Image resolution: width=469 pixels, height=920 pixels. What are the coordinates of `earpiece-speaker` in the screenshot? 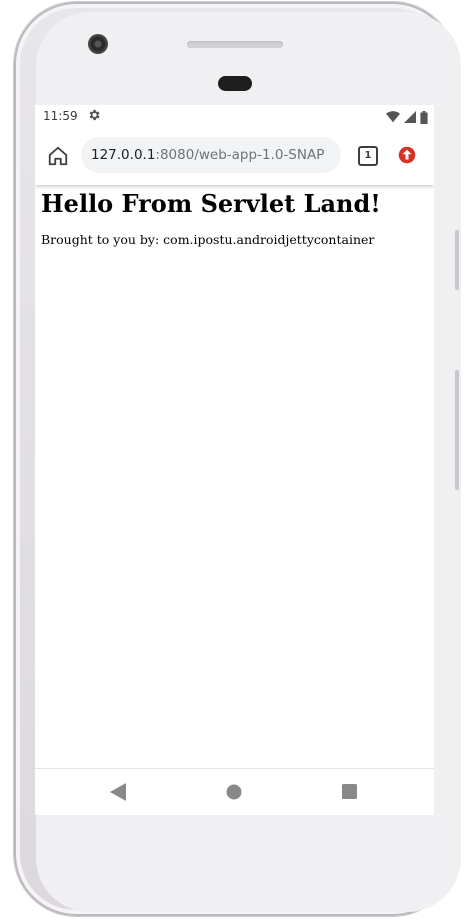 It's located at (235, 44).